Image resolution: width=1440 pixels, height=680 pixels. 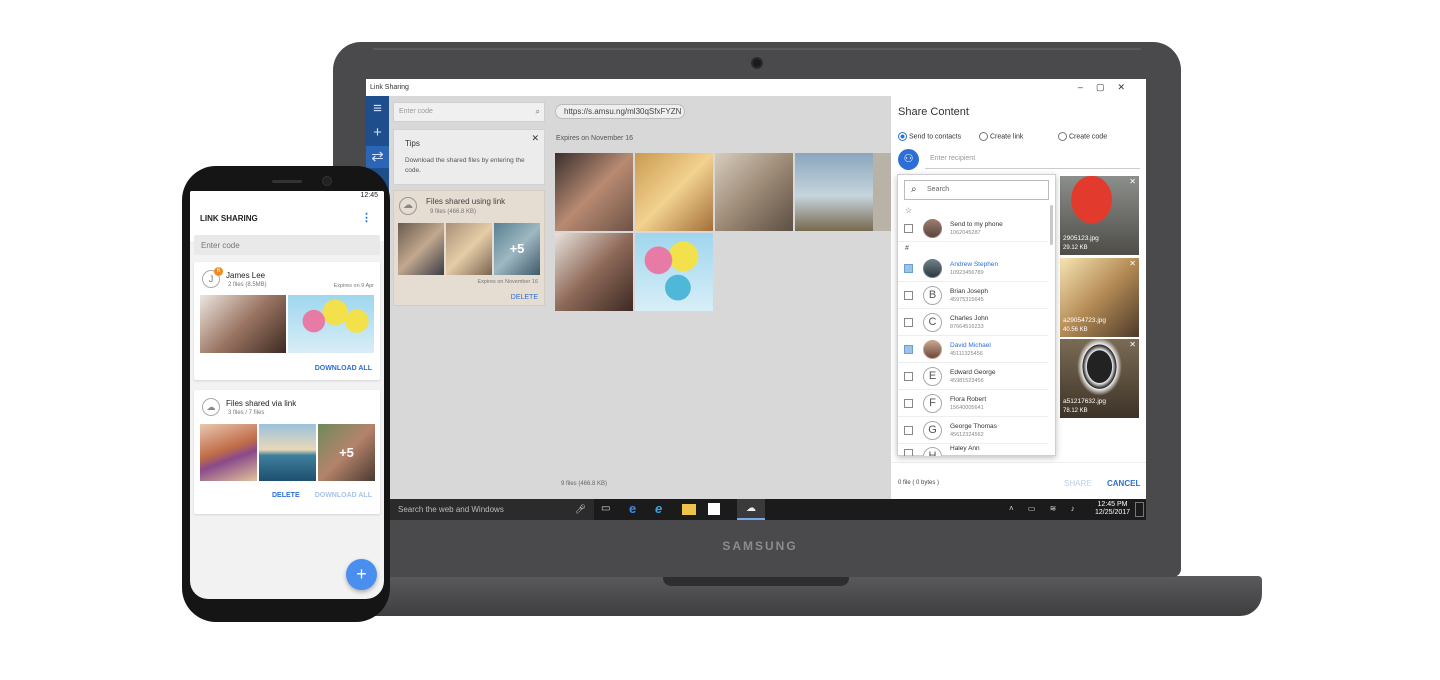 I want to click on edge-icon: e, so click(x=632, y=508).